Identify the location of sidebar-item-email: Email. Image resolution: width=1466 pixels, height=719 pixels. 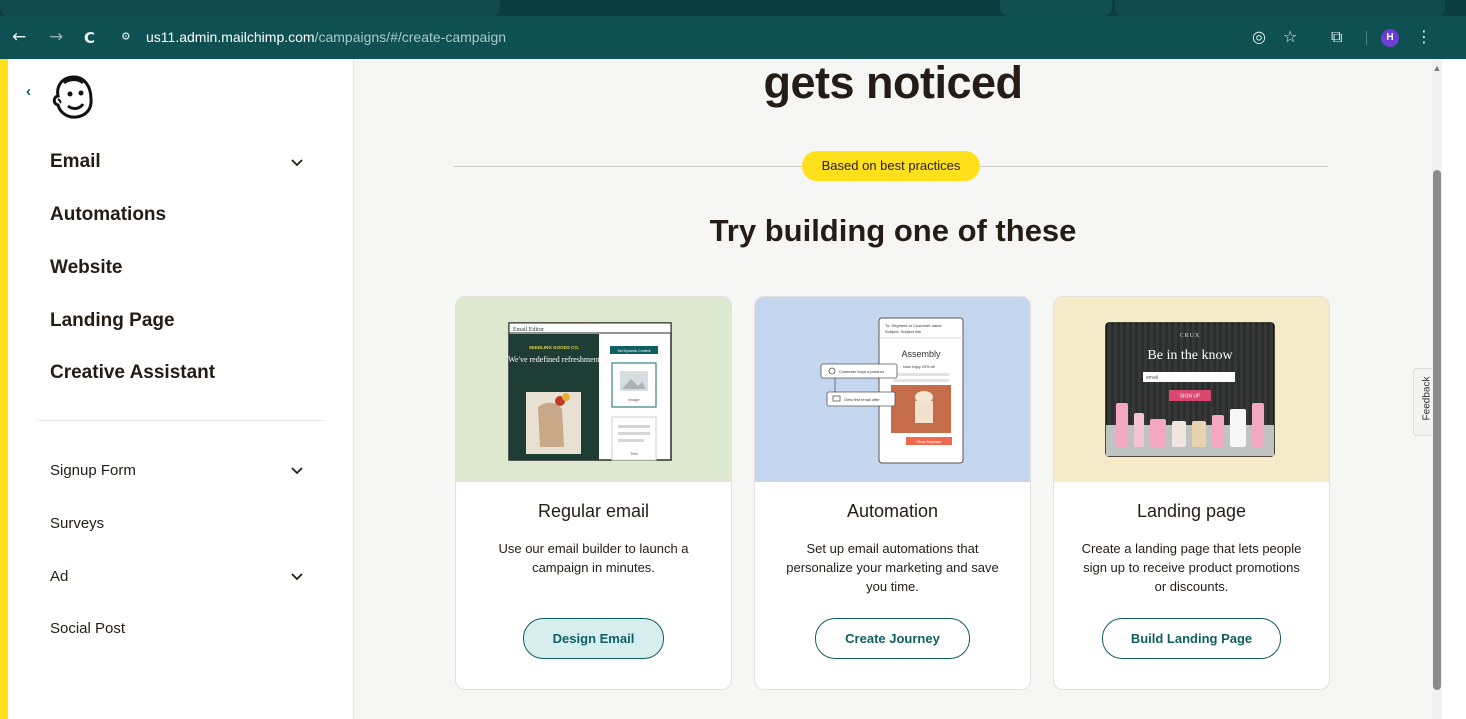
(75, 162).